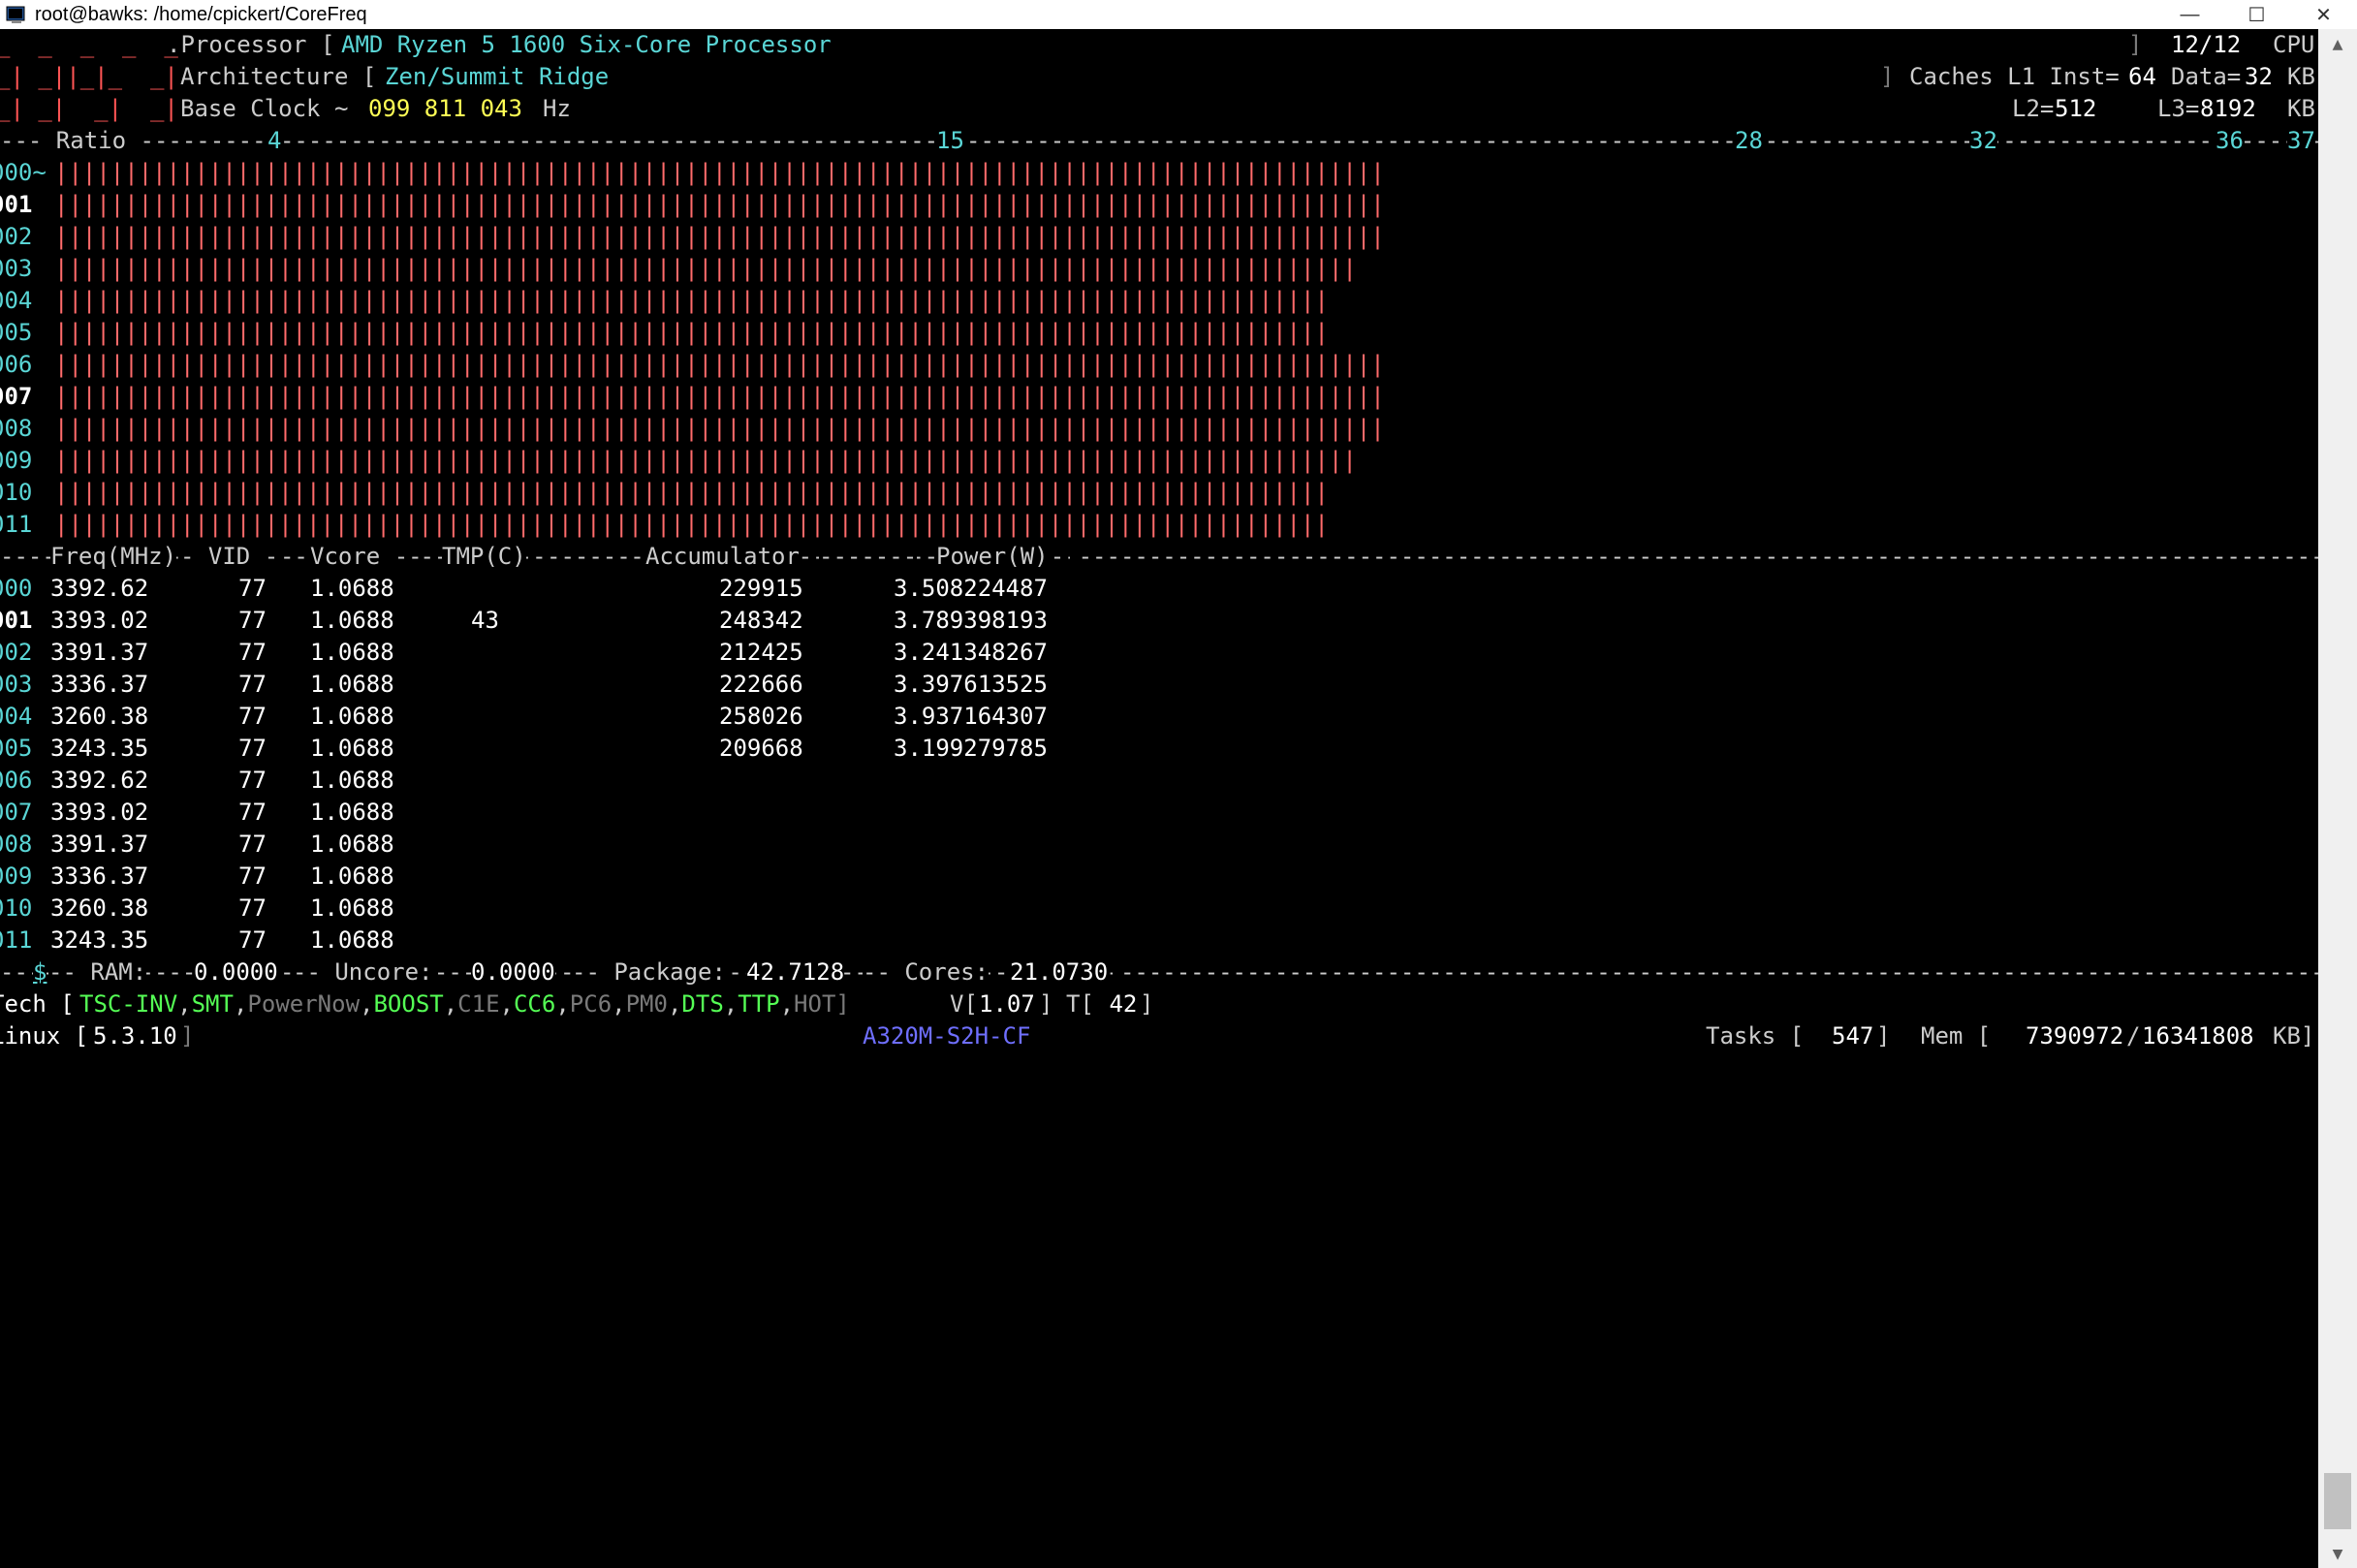 Image resolution: width=2357 pixels, height=1568 pixels. Describe the element at coordinates (2256, 15) in the screenshot. I see `maximize-button: ☐` at that location.